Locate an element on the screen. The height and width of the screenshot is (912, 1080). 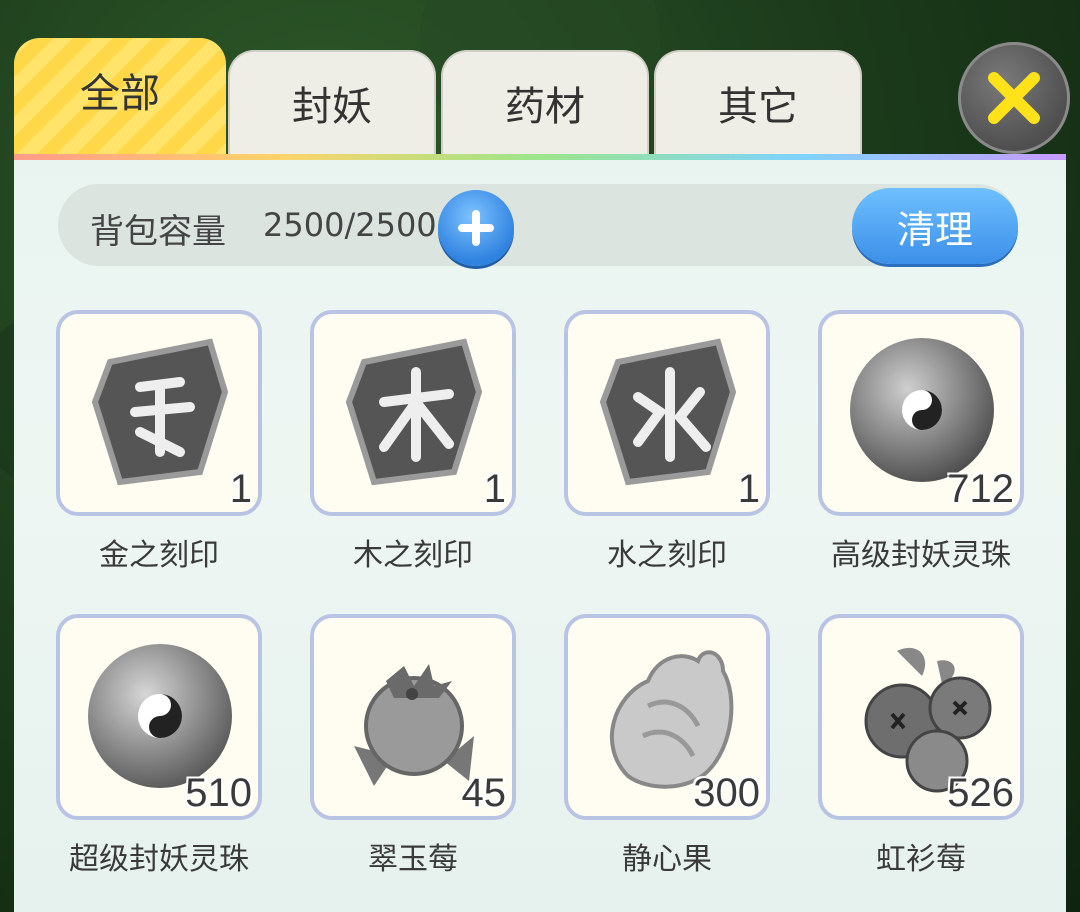
item-name: 超级封妖灵珠 is located at coordinates (159, 859).